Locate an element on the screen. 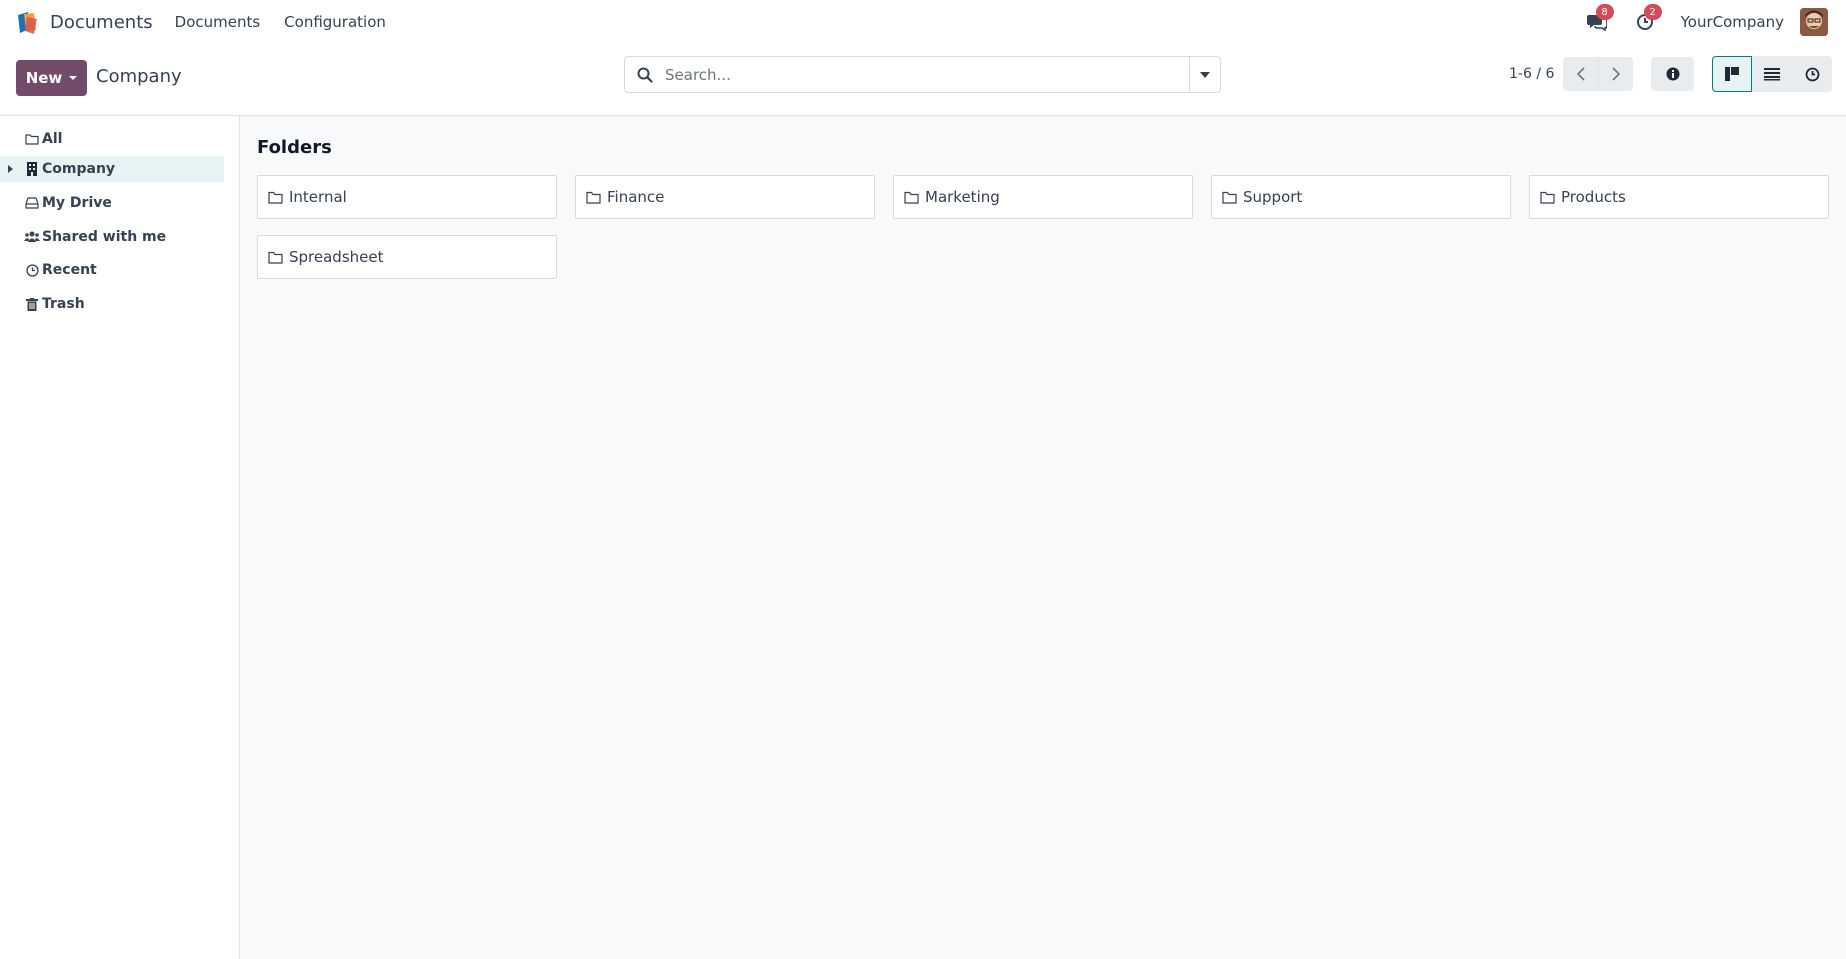  app-title: Documents is located at coordinates (101, 22).